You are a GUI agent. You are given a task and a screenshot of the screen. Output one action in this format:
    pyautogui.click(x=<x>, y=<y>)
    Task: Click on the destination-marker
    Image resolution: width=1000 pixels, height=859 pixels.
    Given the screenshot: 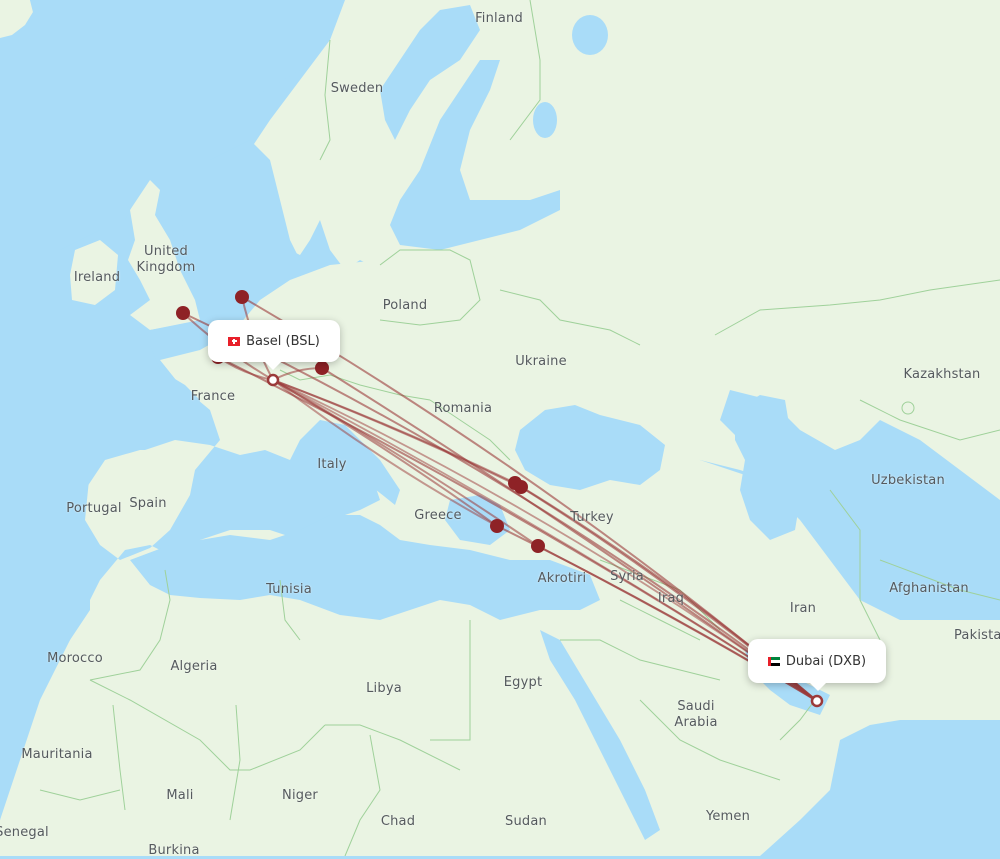 What is the action you would take?
    pyautogui.click(x=817, y=701)
    